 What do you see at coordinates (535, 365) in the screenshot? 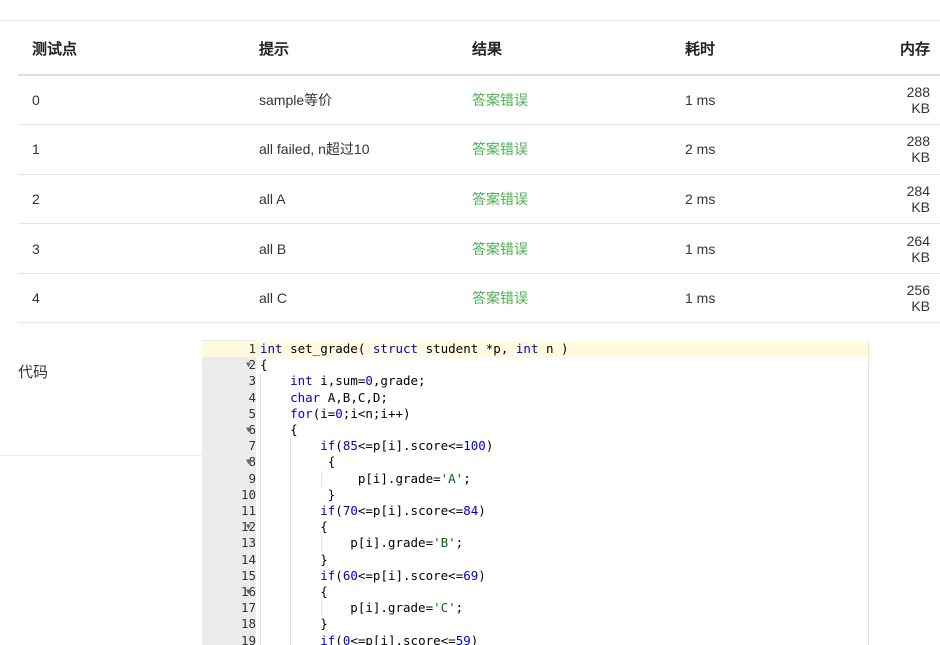
I see `code-line: 2 ▼{` at bounding box center [535, 365].